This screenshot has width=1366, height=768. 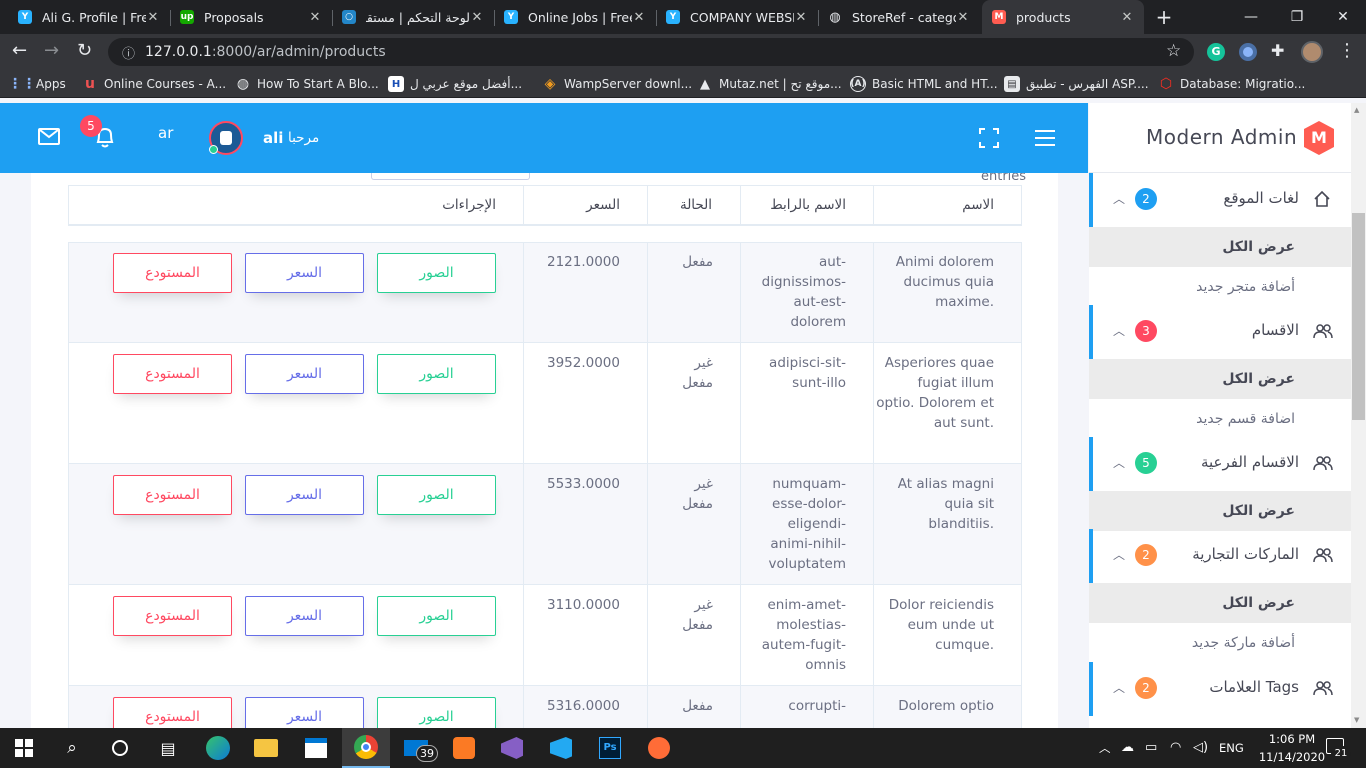 What do you see at coordinates (793, 205) in the screenshot?
I see `column-header-slug: الاسم بالرابط` at bounding box center [793, 205].